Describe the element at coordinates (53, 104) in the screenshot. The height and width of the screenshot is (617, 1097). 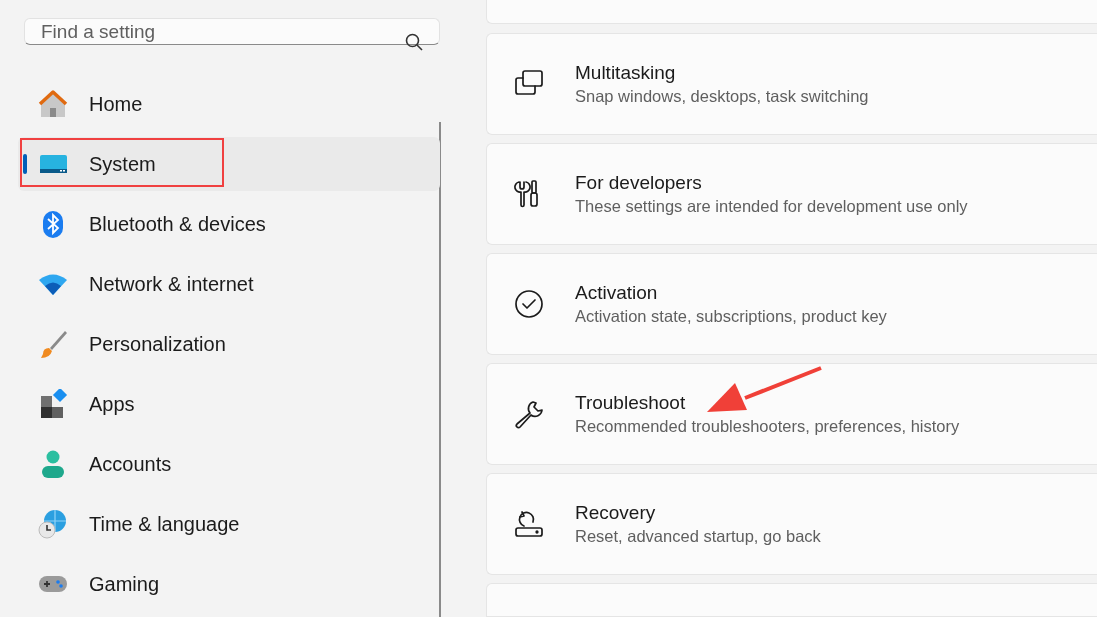
I see `house-icon` at that location.